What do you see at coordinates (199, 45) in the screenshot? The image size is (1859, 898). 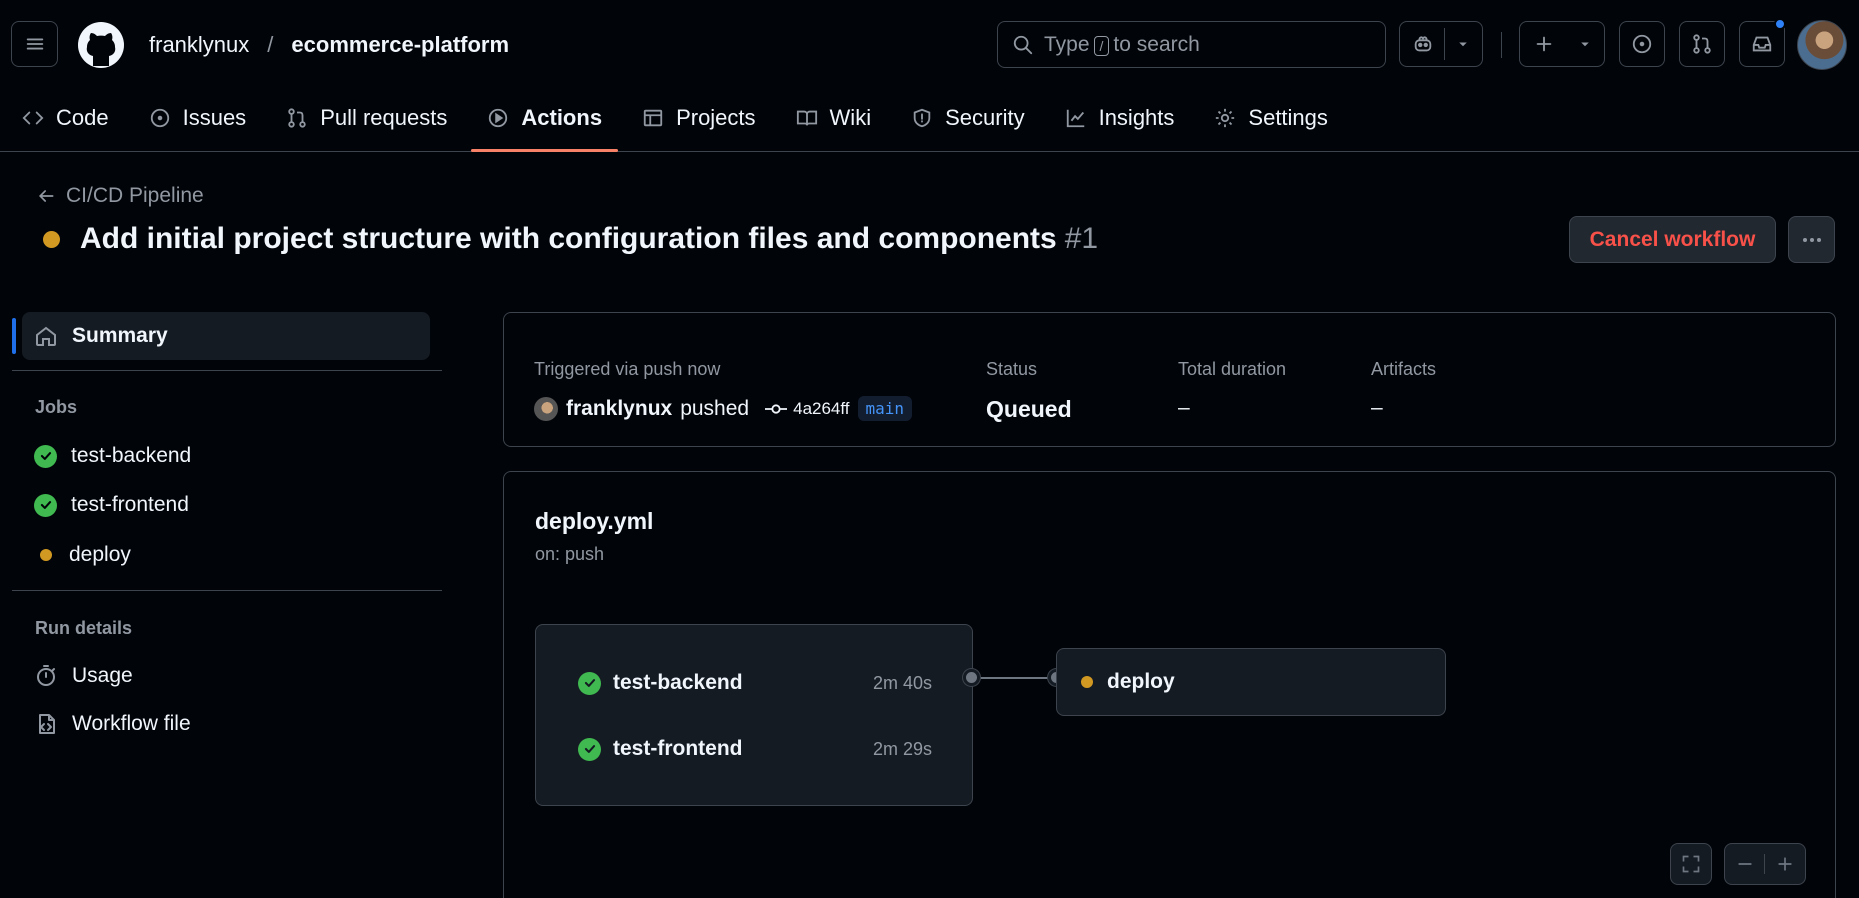 I see `repo-owner-link: franklynux` at bounding box center [199, 45].